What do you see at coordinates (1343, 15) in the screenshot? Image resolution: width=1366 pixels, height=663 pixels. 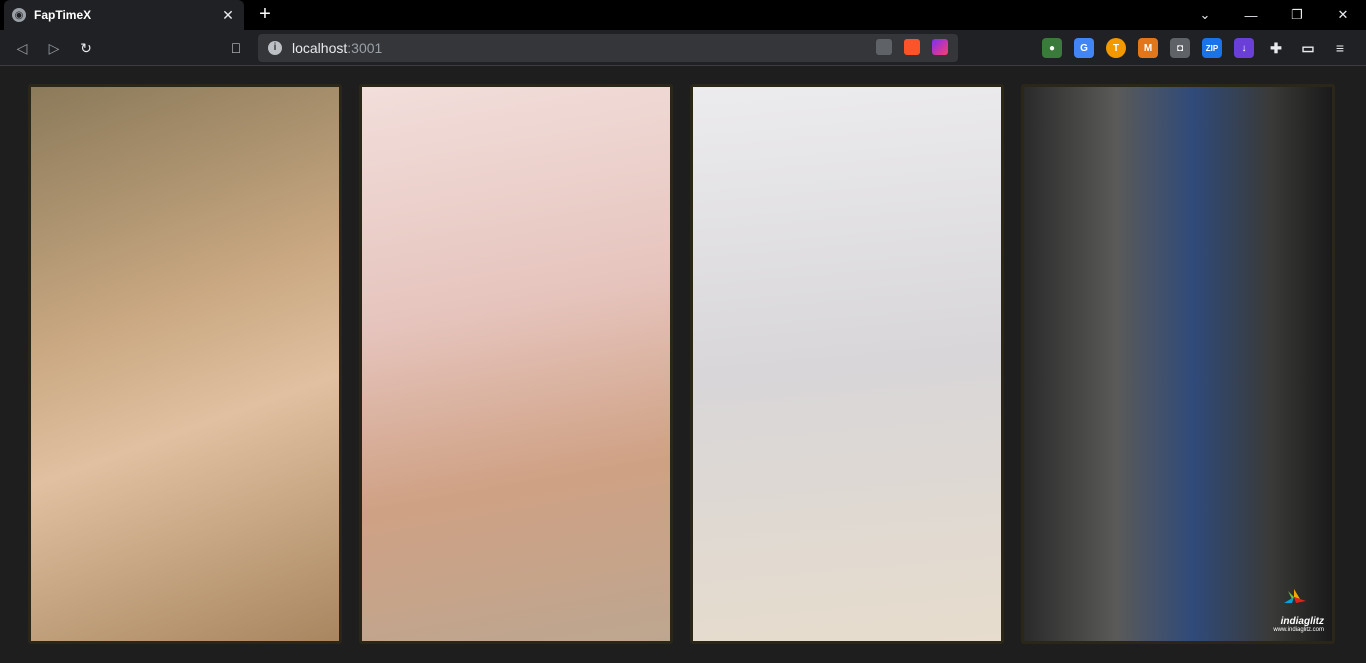 I see `close-window-button: ✕` at bounding box center [1343, 15].